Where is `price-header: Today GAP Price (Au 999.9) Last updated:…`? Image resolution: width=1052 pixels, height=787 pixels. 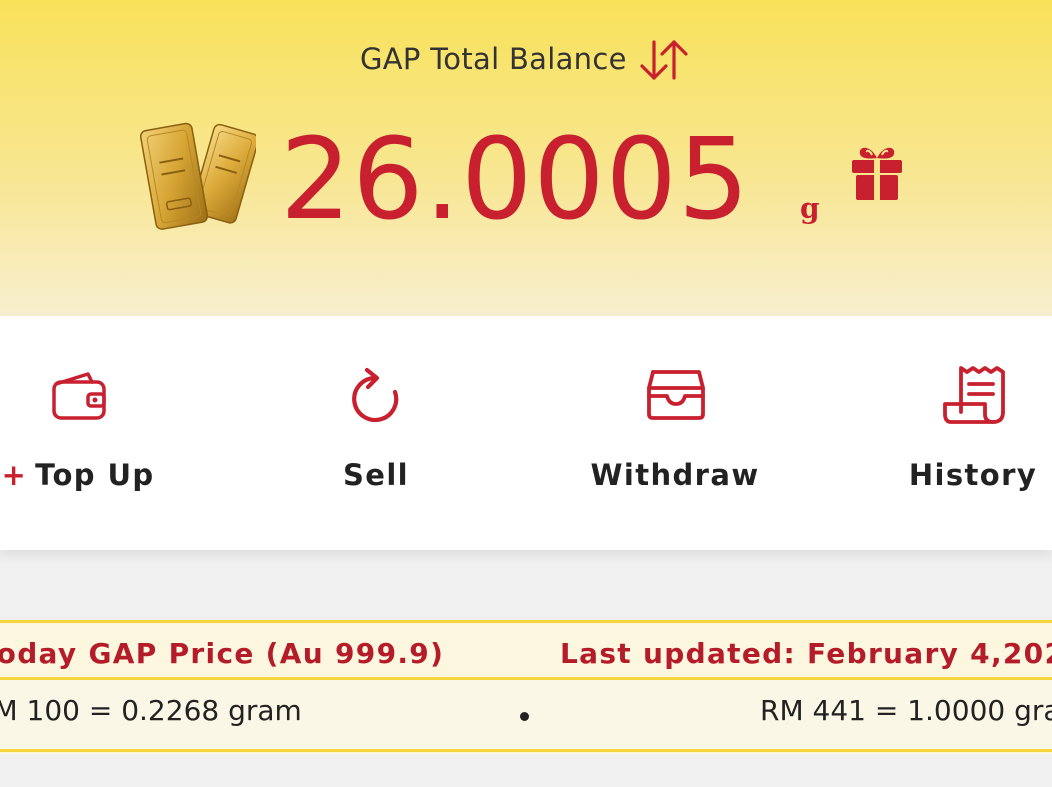
price-header: Today GAP Price (Au 999.9) Last updated:… is located at coordinates (526, 650).